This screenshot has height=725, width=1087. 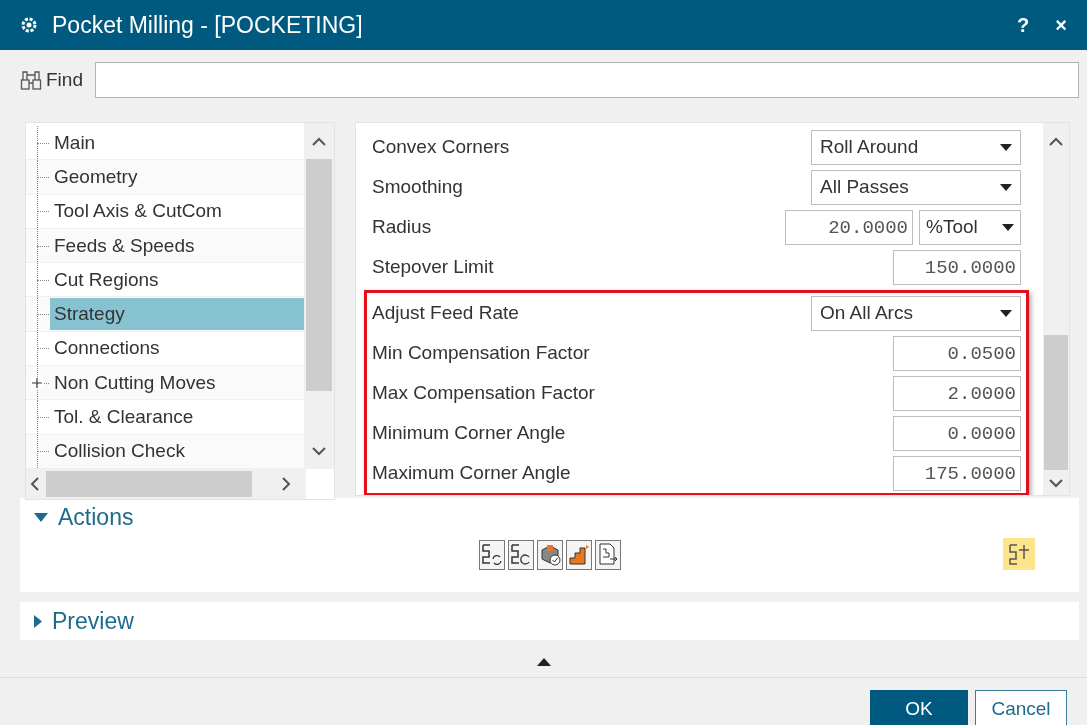 What do you see at coordinates (31, 80) in the screenshot?
I see `binoculars-icon` at bounding box center [31, 80].